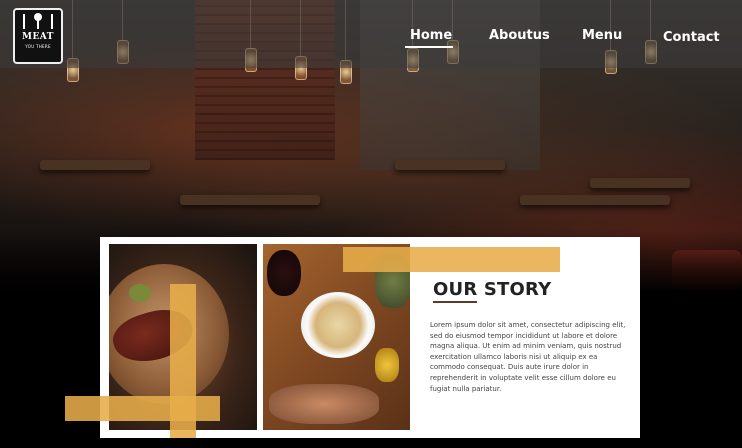 The image size is (742, 448). What do you see at coordinates (691, 37) in the screenshot?
I see `nav-contact-link: Contact` at bounding box center [691, 37].